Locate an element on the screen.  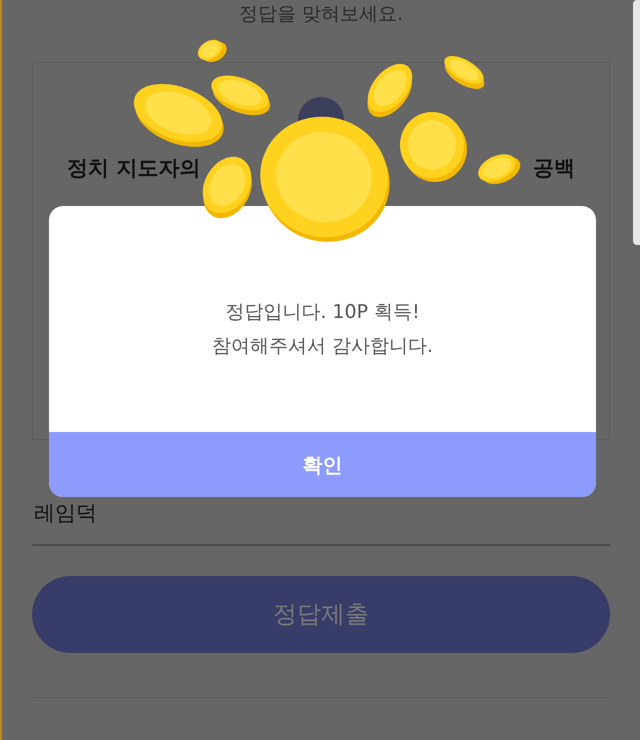
dialog-message: 정답입니다. 10P 획득! is located at coordinates (322, 312).